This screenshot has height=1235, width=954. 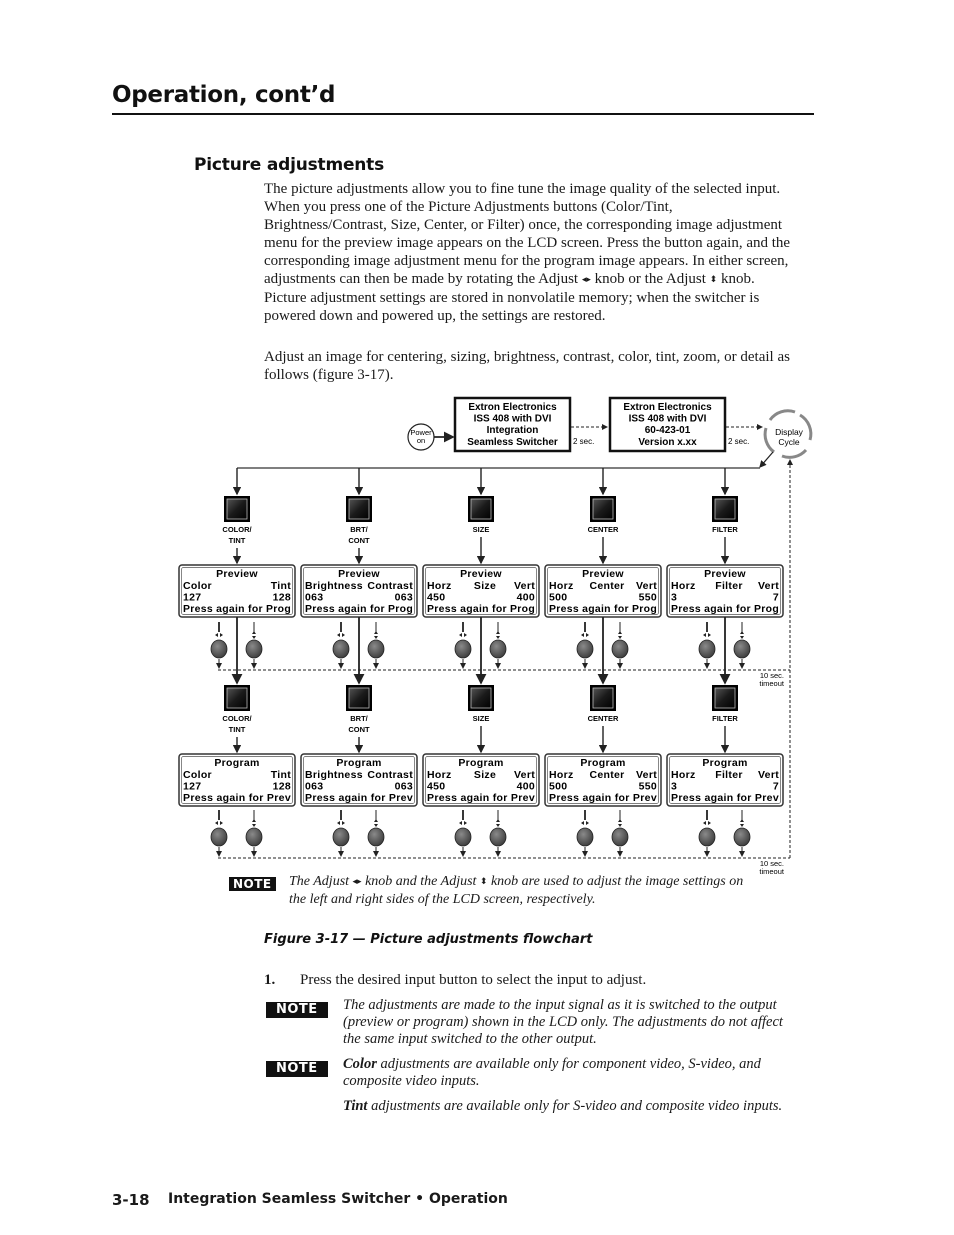 What do you see at coordinates (237, 798) in the screenshot?
I see `lcd-footer: Press again for Prev` at bounding box center [237, 798].